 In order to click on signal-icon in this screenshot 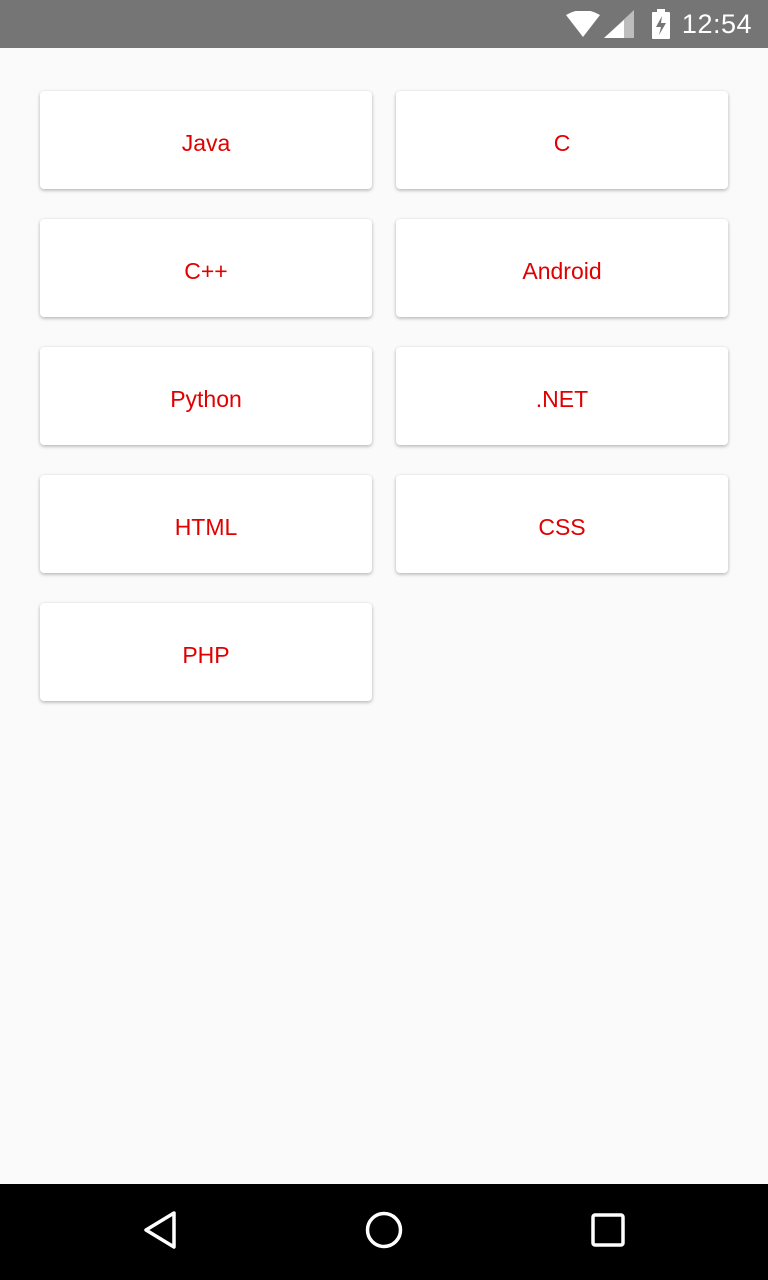, I will do `click(618, 24)`.